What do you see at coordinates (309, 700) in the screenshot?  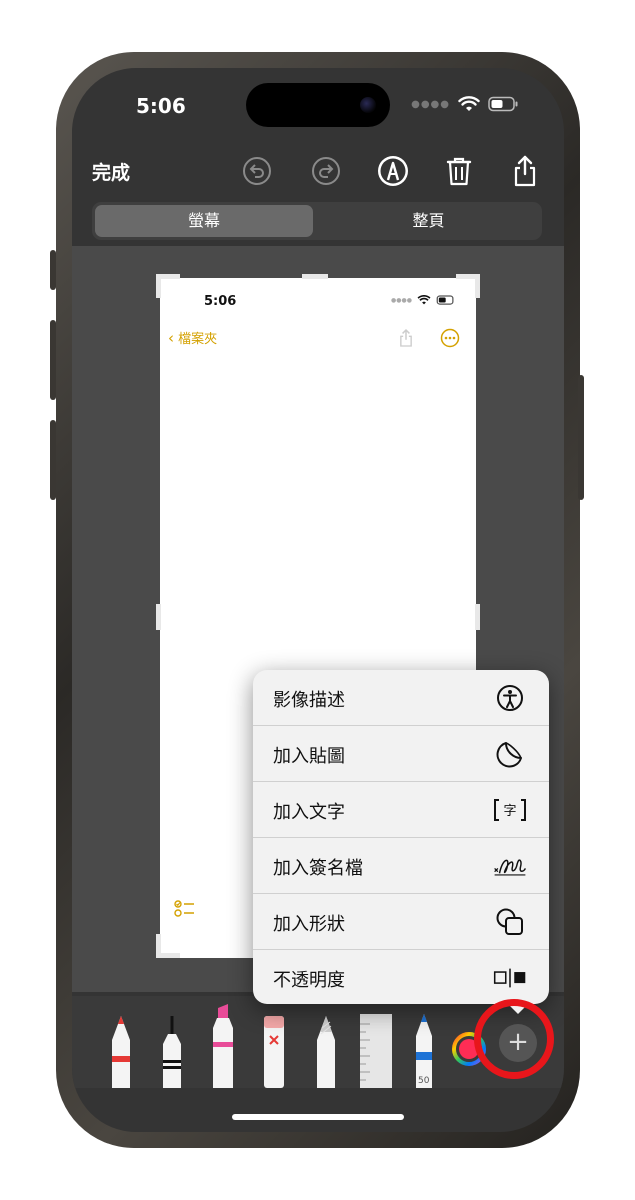 I see `menu-item-label: 影像描述` at bounding box center [309, 700].